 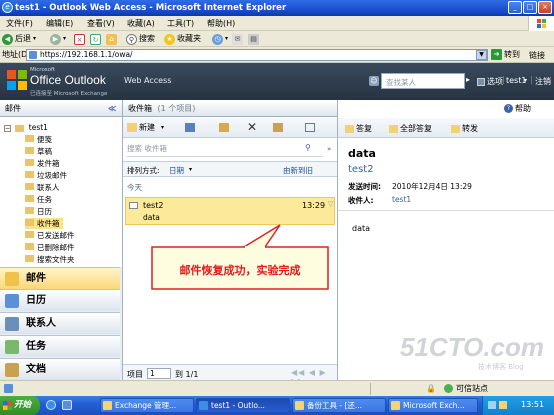 What do you see at coordinates (182, 39) in the screenshot?
I see `favorites-button: ★ 收藏夹` at bounding box center [182, 39].